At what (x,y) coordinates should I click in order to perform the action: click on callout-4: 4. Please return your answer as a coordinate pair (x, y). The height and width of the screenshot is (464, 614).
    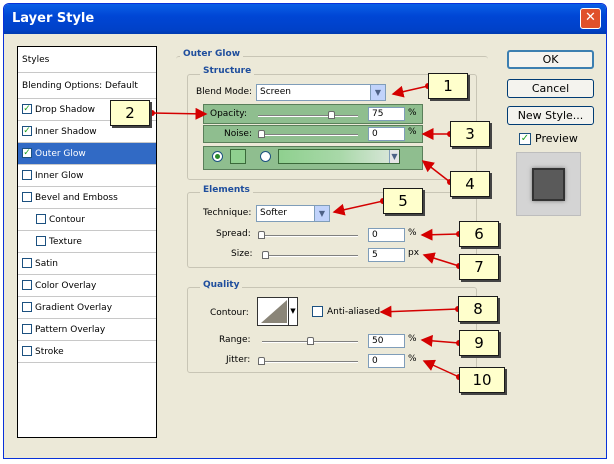
    Looking at the image, I should click on (470, 184).